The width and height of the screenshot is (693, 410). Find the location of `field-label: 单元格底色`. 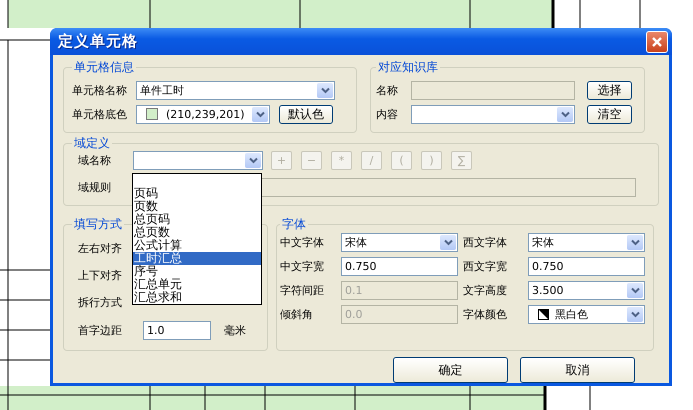

field-label: 单元格底色 is located at coordinates (100, 114).